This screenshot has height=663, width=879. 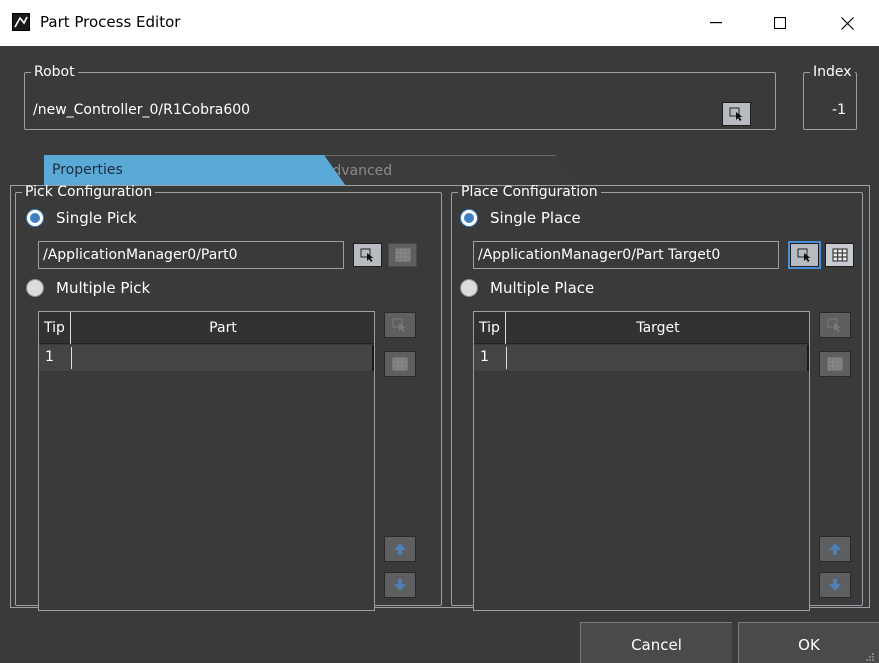 I want to click on pick-configuration-legend: Pick Configuration, so click(x=89, y=192).